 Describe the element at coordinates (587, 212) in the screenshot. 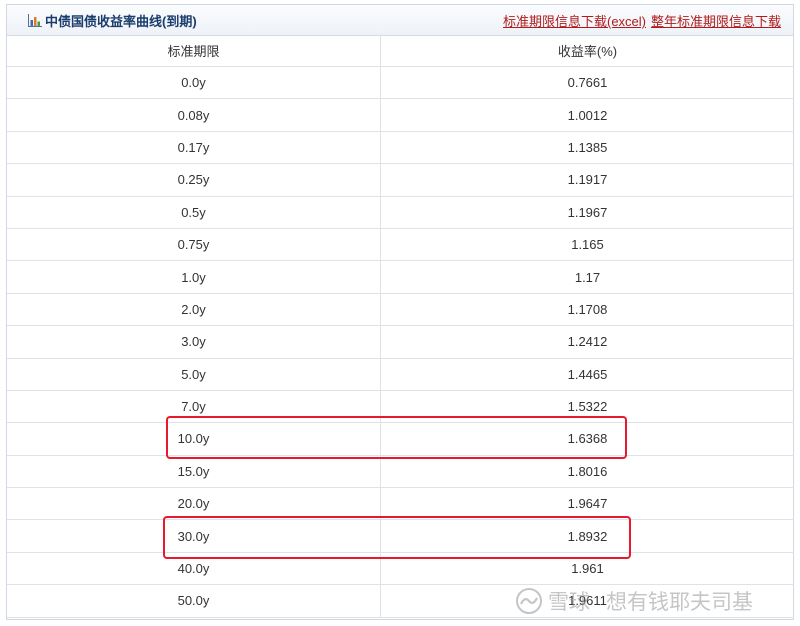

I see `rate-cell: 1.1967` at that location.